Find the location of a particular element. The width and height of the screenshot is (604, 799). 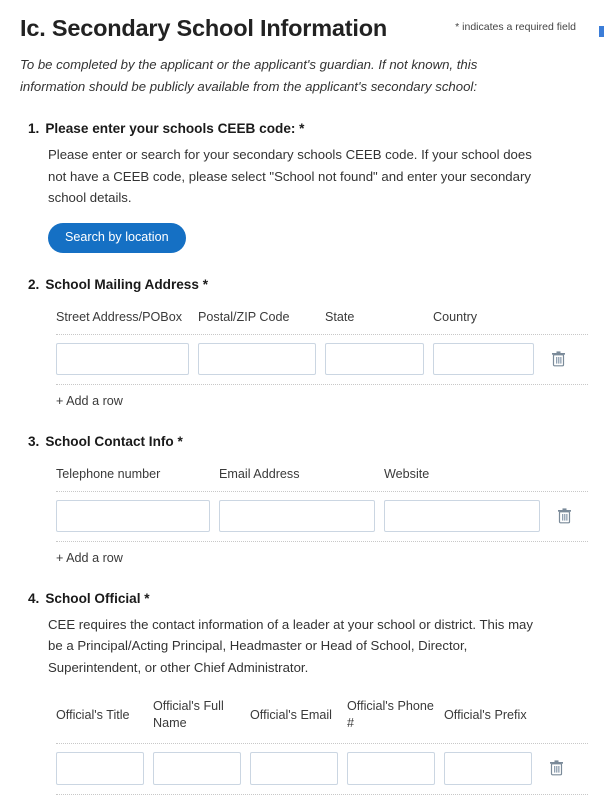

cell-official-email is located at coordinates (298, 768).